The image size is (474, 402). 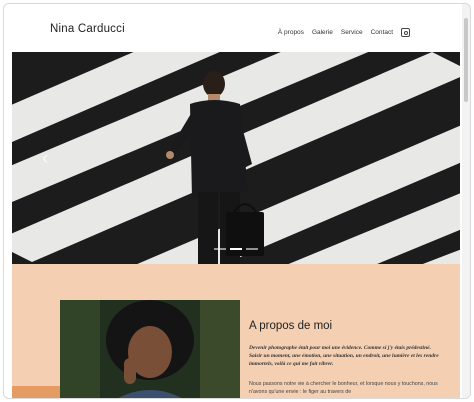 I want to click on accent-bar, so click(x=36, y=392).